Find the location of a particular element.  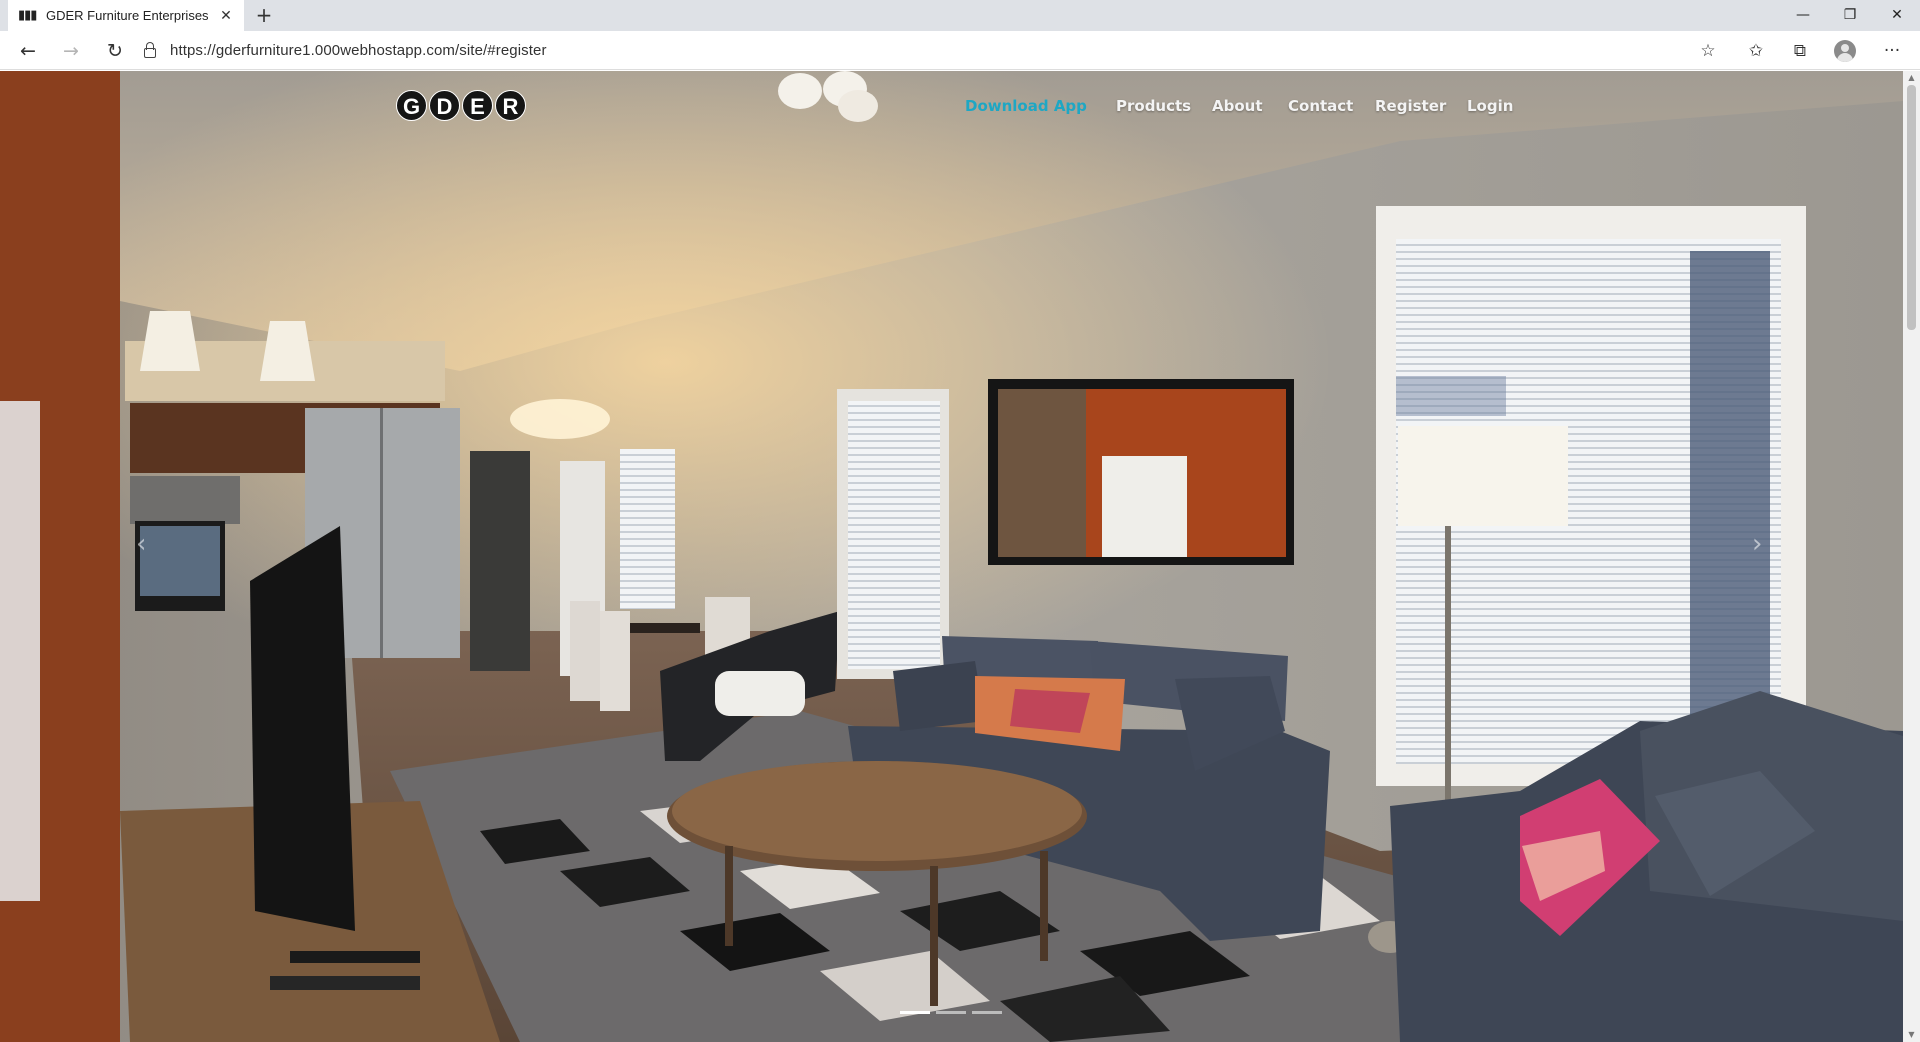

window-close-icon: ✕ is located at coordinates (1897, 15).